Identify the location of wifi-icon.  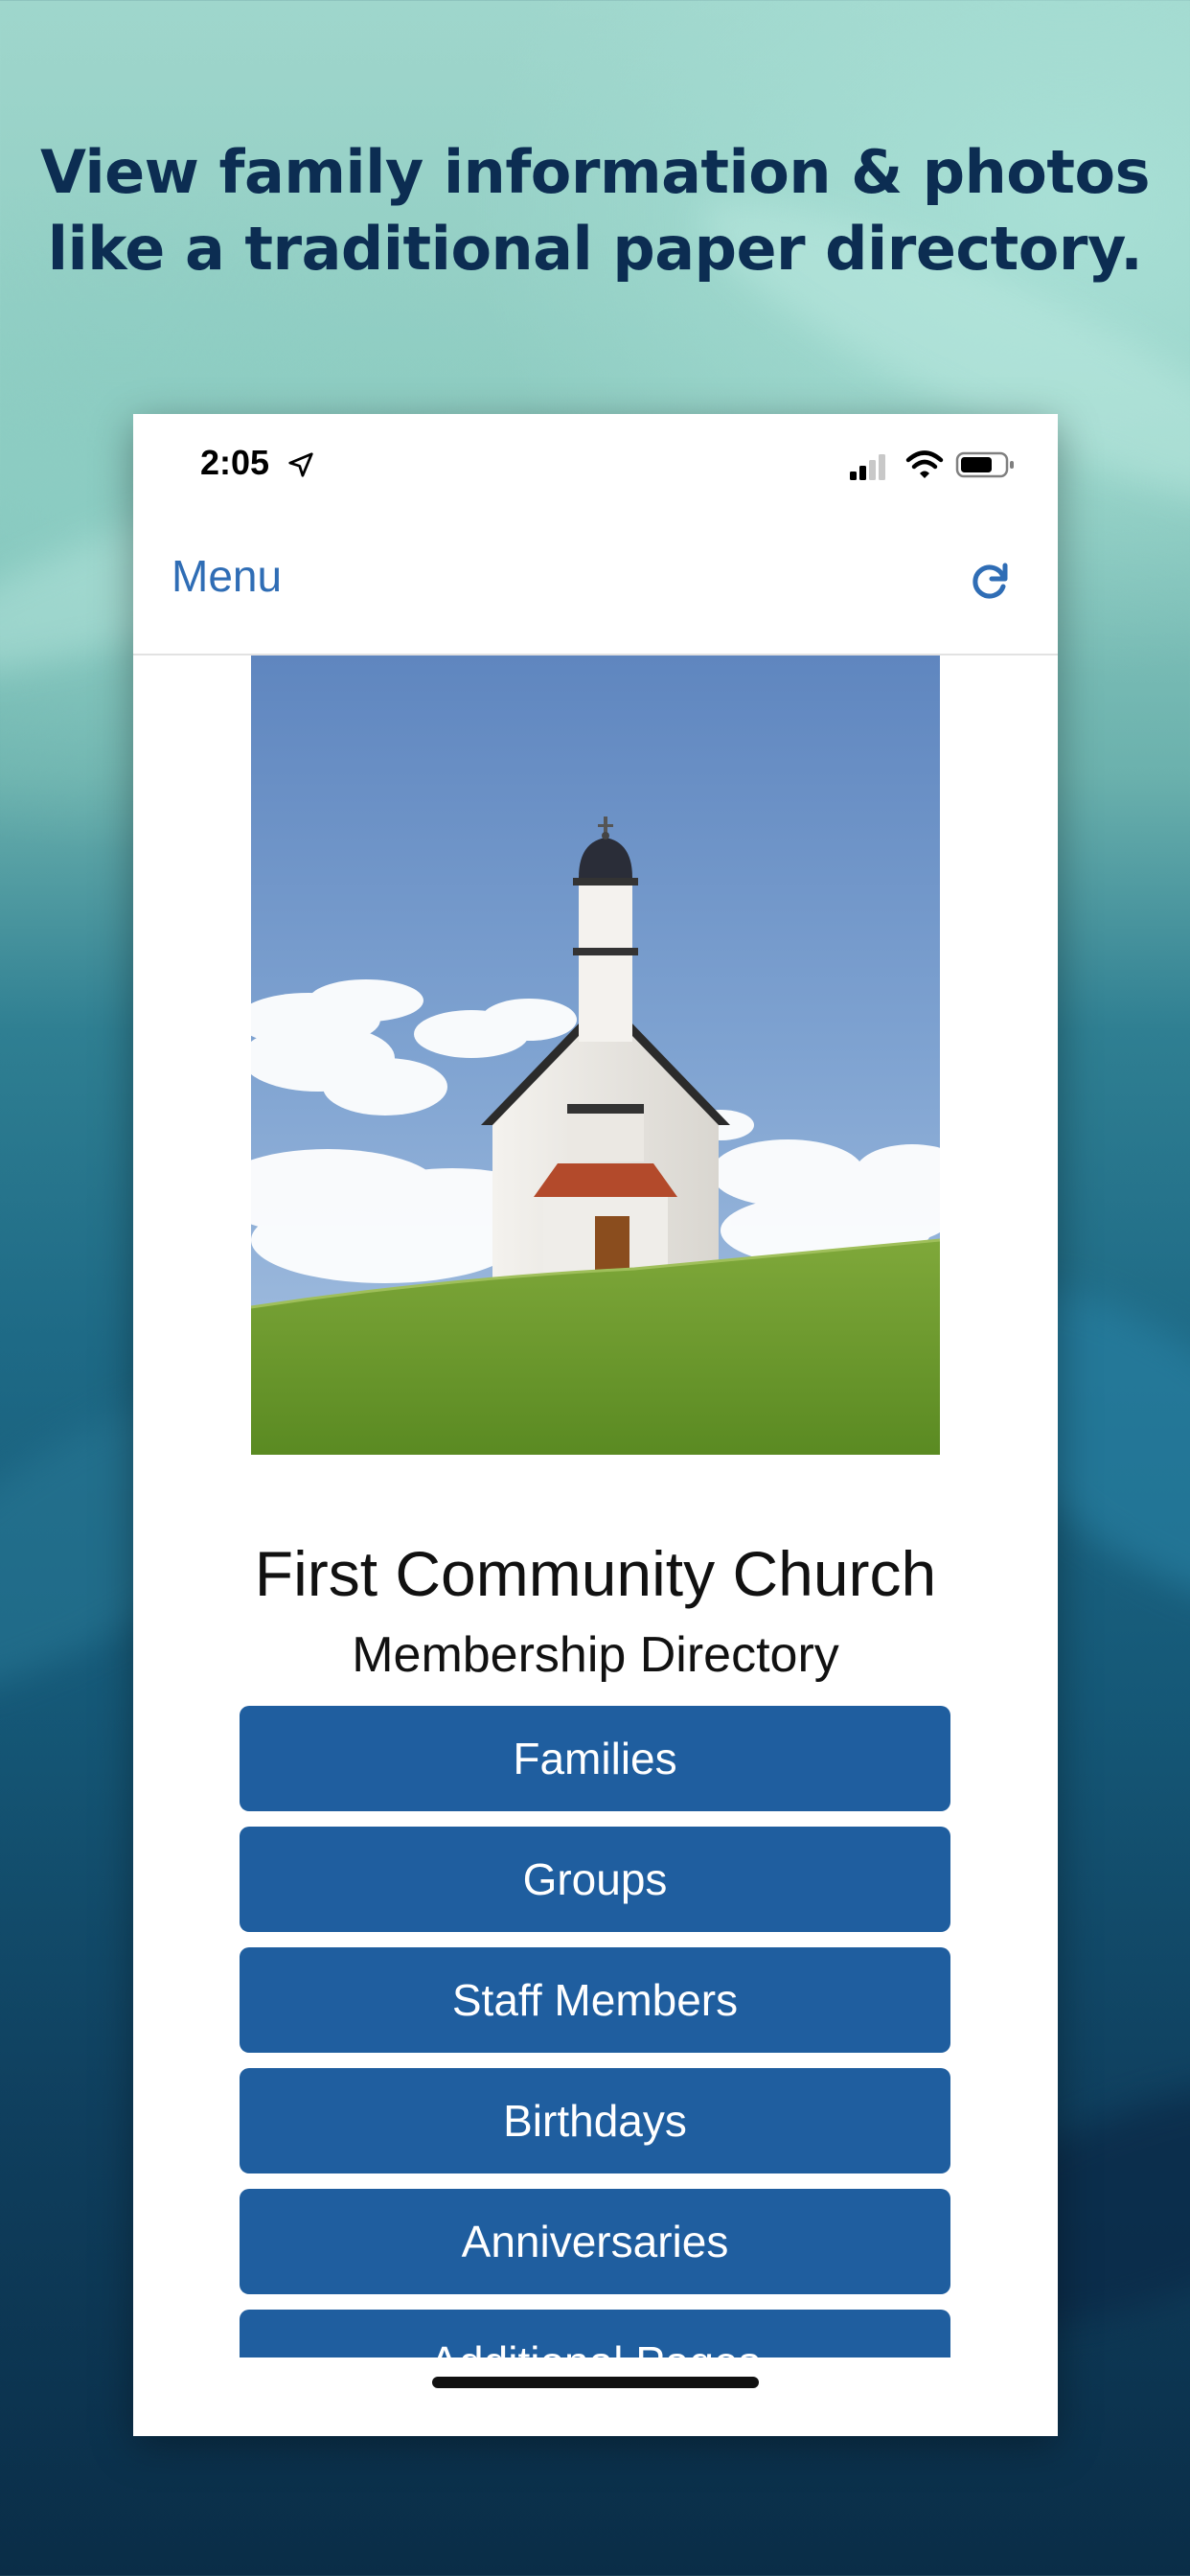
(925, 464).